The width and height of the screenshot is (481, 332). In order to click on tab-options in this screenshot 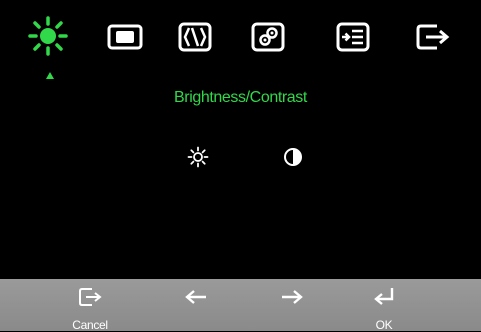, I will do `click(353, 36)`.